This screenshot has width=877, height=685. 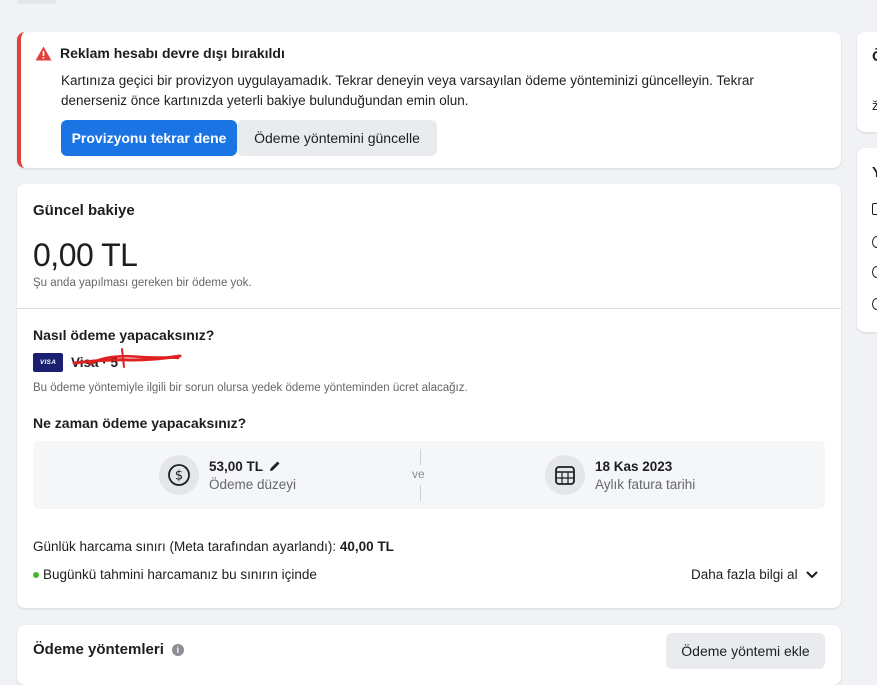 I want to click on payment-methods-header: Ödeme yöntemleri i, so click(x=108, y=649).